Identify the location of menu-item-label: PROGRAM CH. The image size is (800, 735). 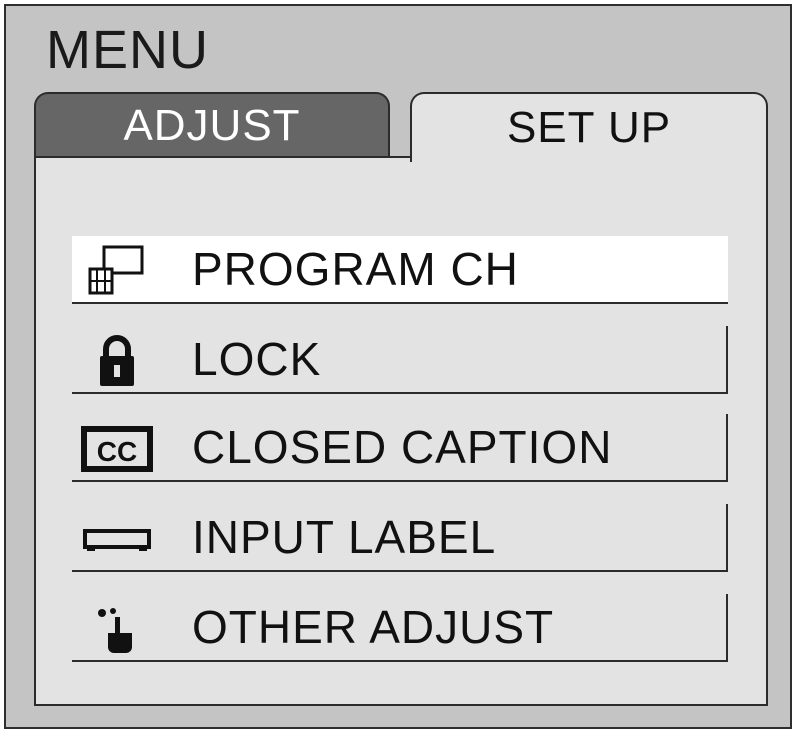
(355, 269).